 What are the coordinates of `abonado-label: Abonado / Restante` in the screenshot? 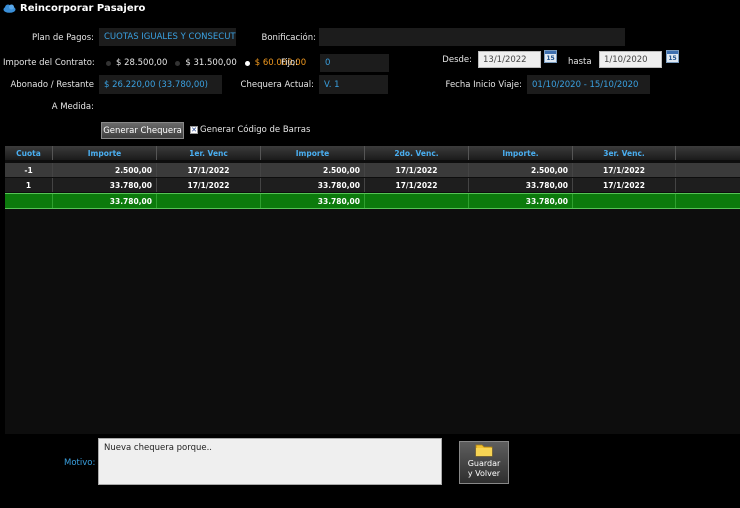 It's located at (52, 85).